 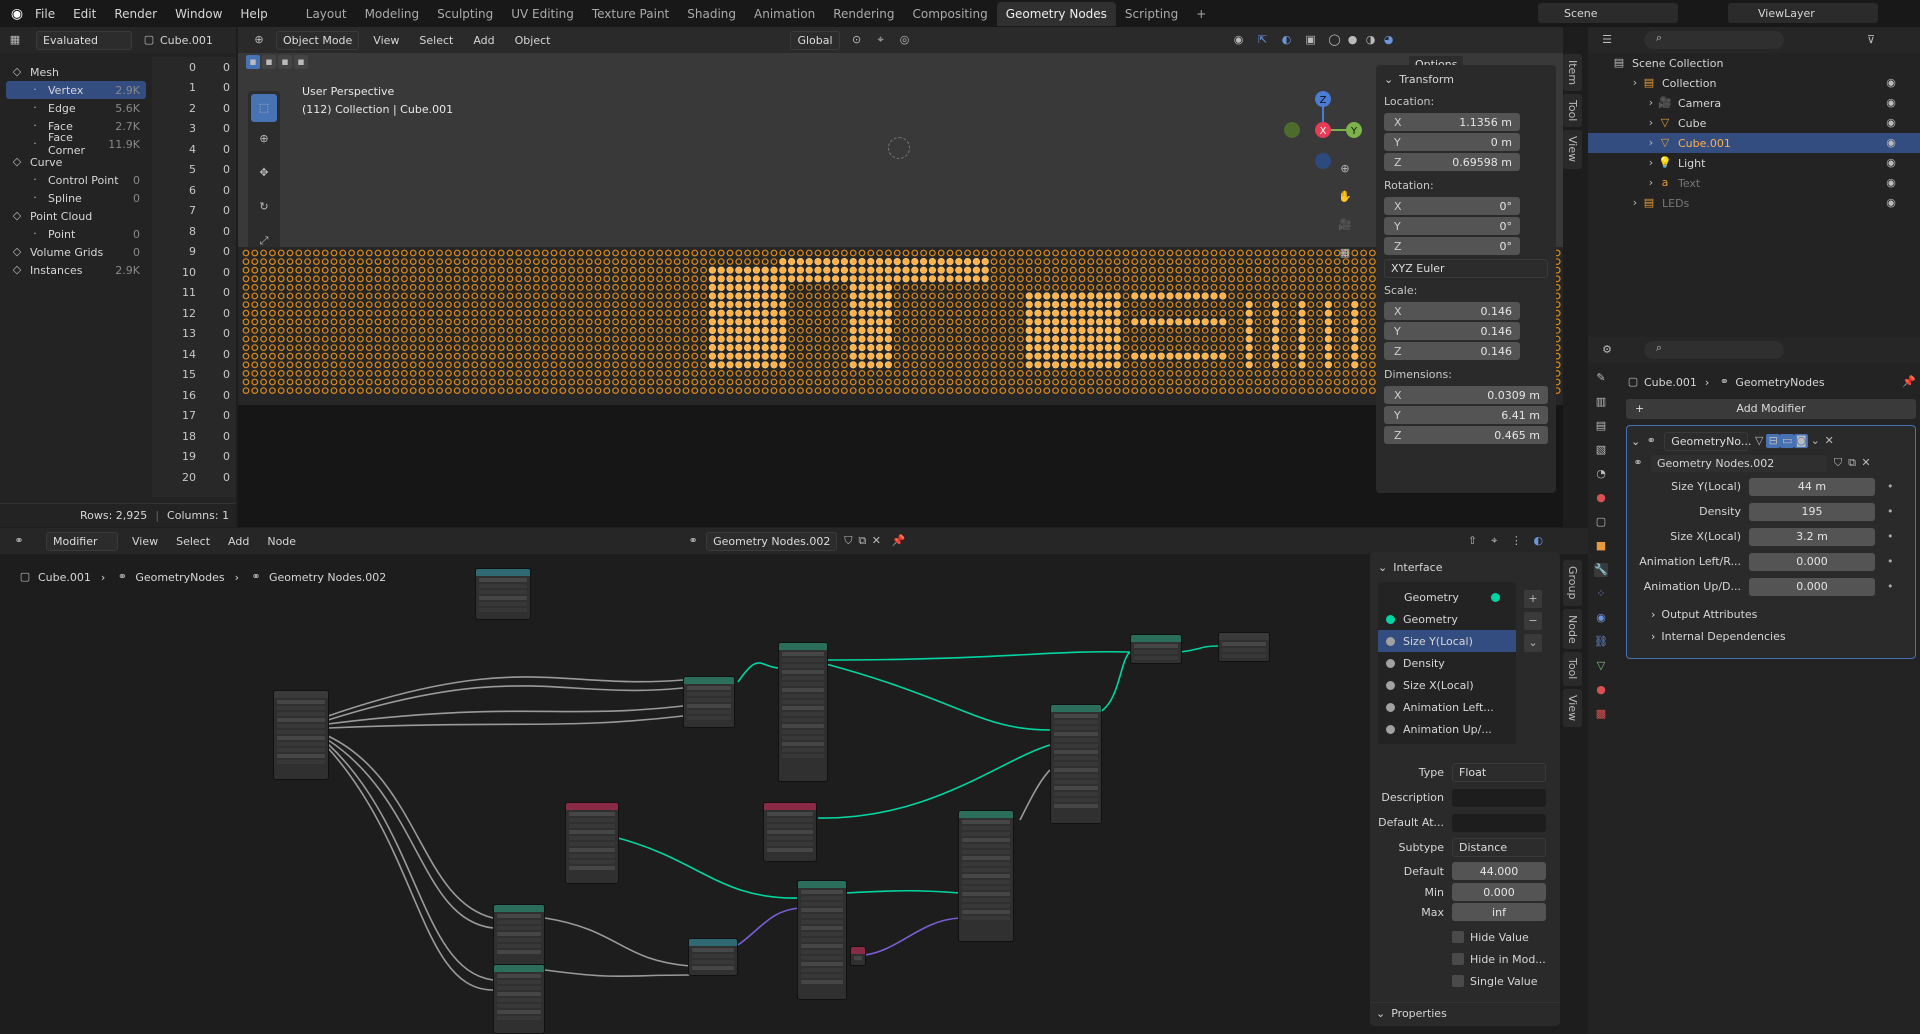 What do you see at coordinates (198, 14) in the screenshot?
I see `menu-window: Window` at bounding box center [198, 14].